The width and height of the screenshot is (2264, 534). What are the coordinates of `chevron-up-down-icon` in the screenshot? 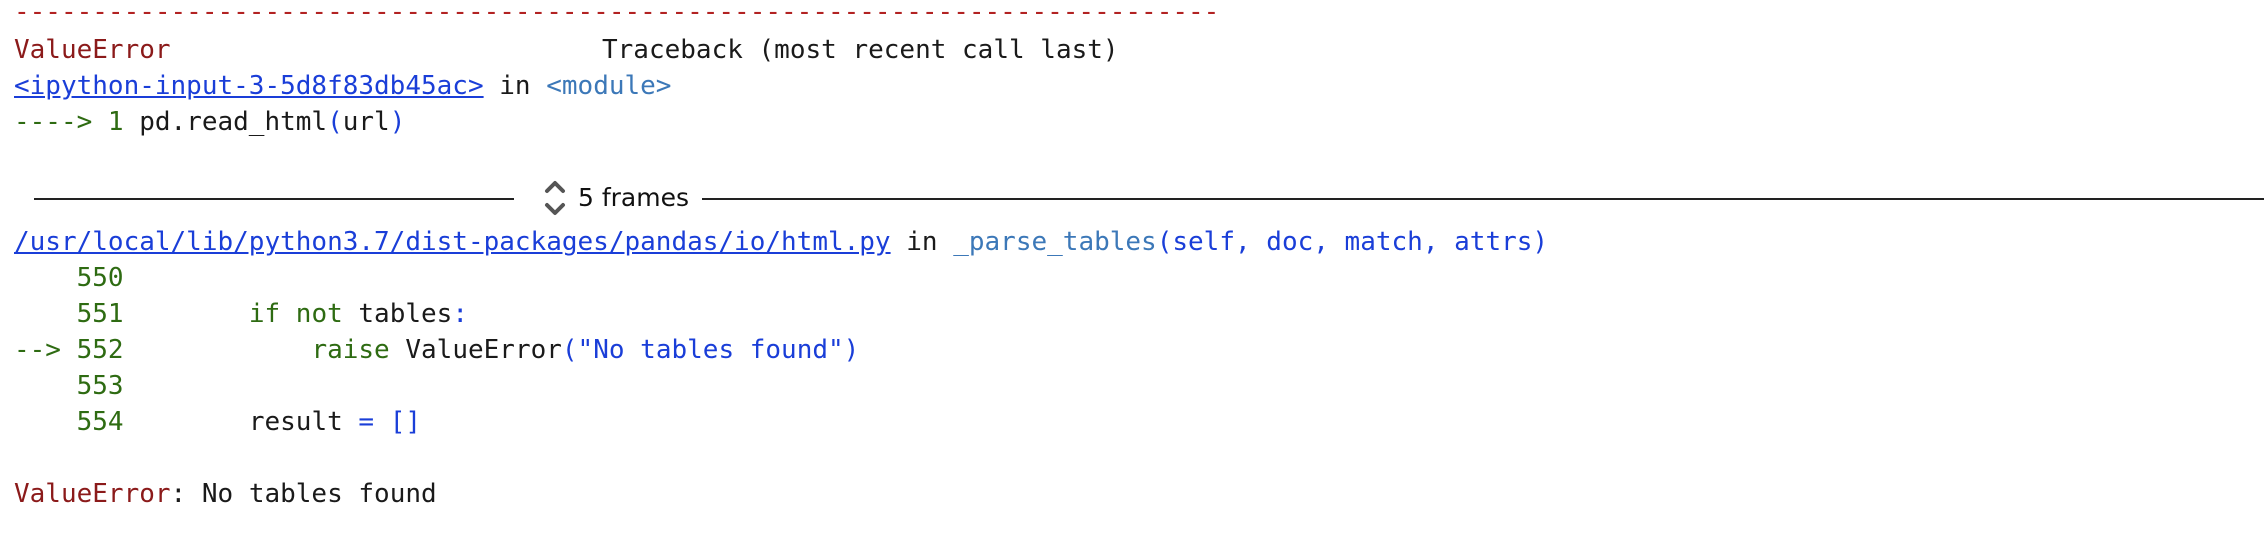 It's located at (555, 198).